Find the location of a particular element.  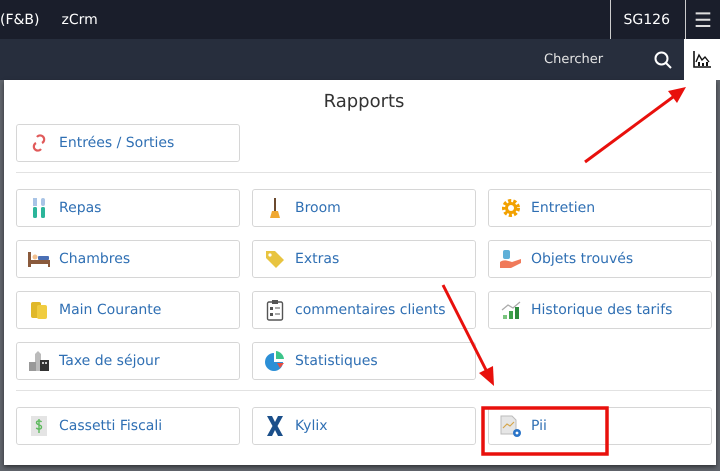

pie-chart-icon is located at coordinates (275, 361).